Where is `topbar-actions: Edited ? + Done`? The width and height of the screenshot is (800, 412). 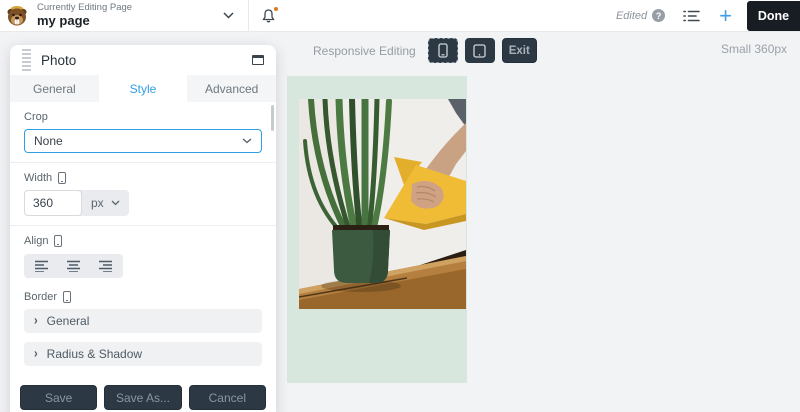 topbar-actions: Edited ? + Done is located at coordinates (707, 15).